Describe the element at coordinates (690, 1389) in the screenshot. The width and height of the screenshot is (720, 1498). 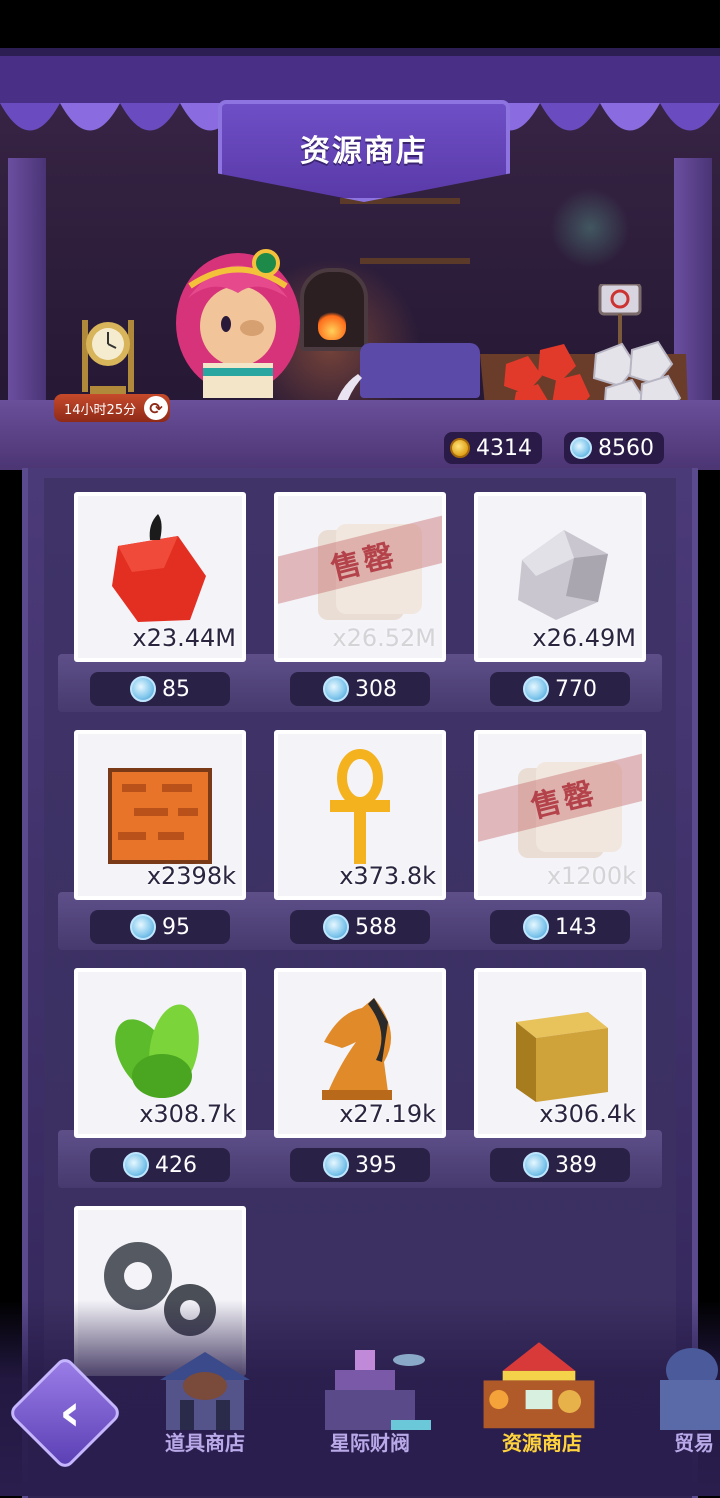
I see `trade-icon` at that location.